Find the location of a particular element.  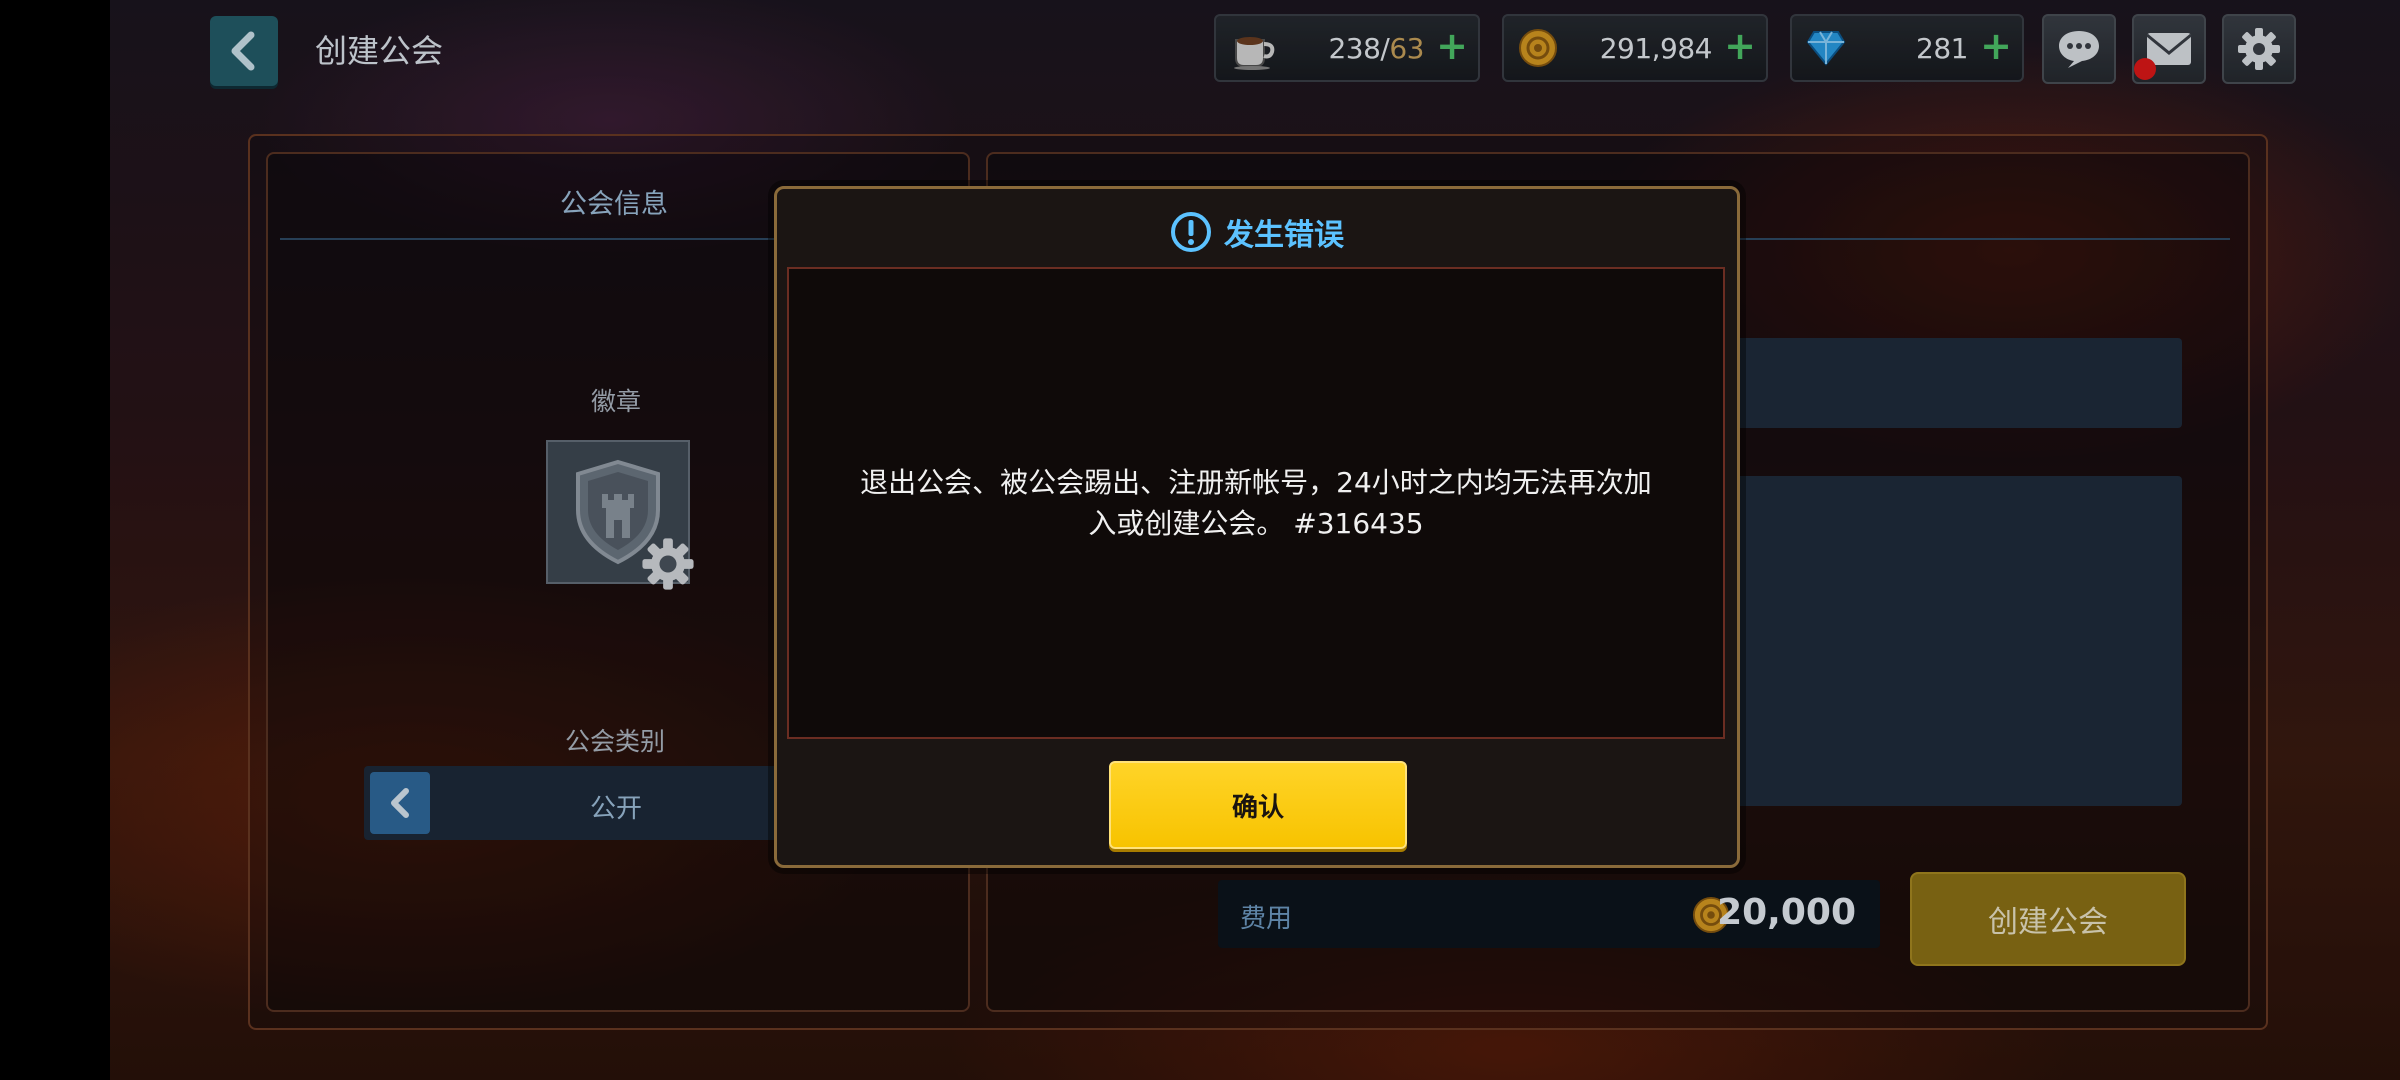

alert-icon is located at coordinates (1191, 232).